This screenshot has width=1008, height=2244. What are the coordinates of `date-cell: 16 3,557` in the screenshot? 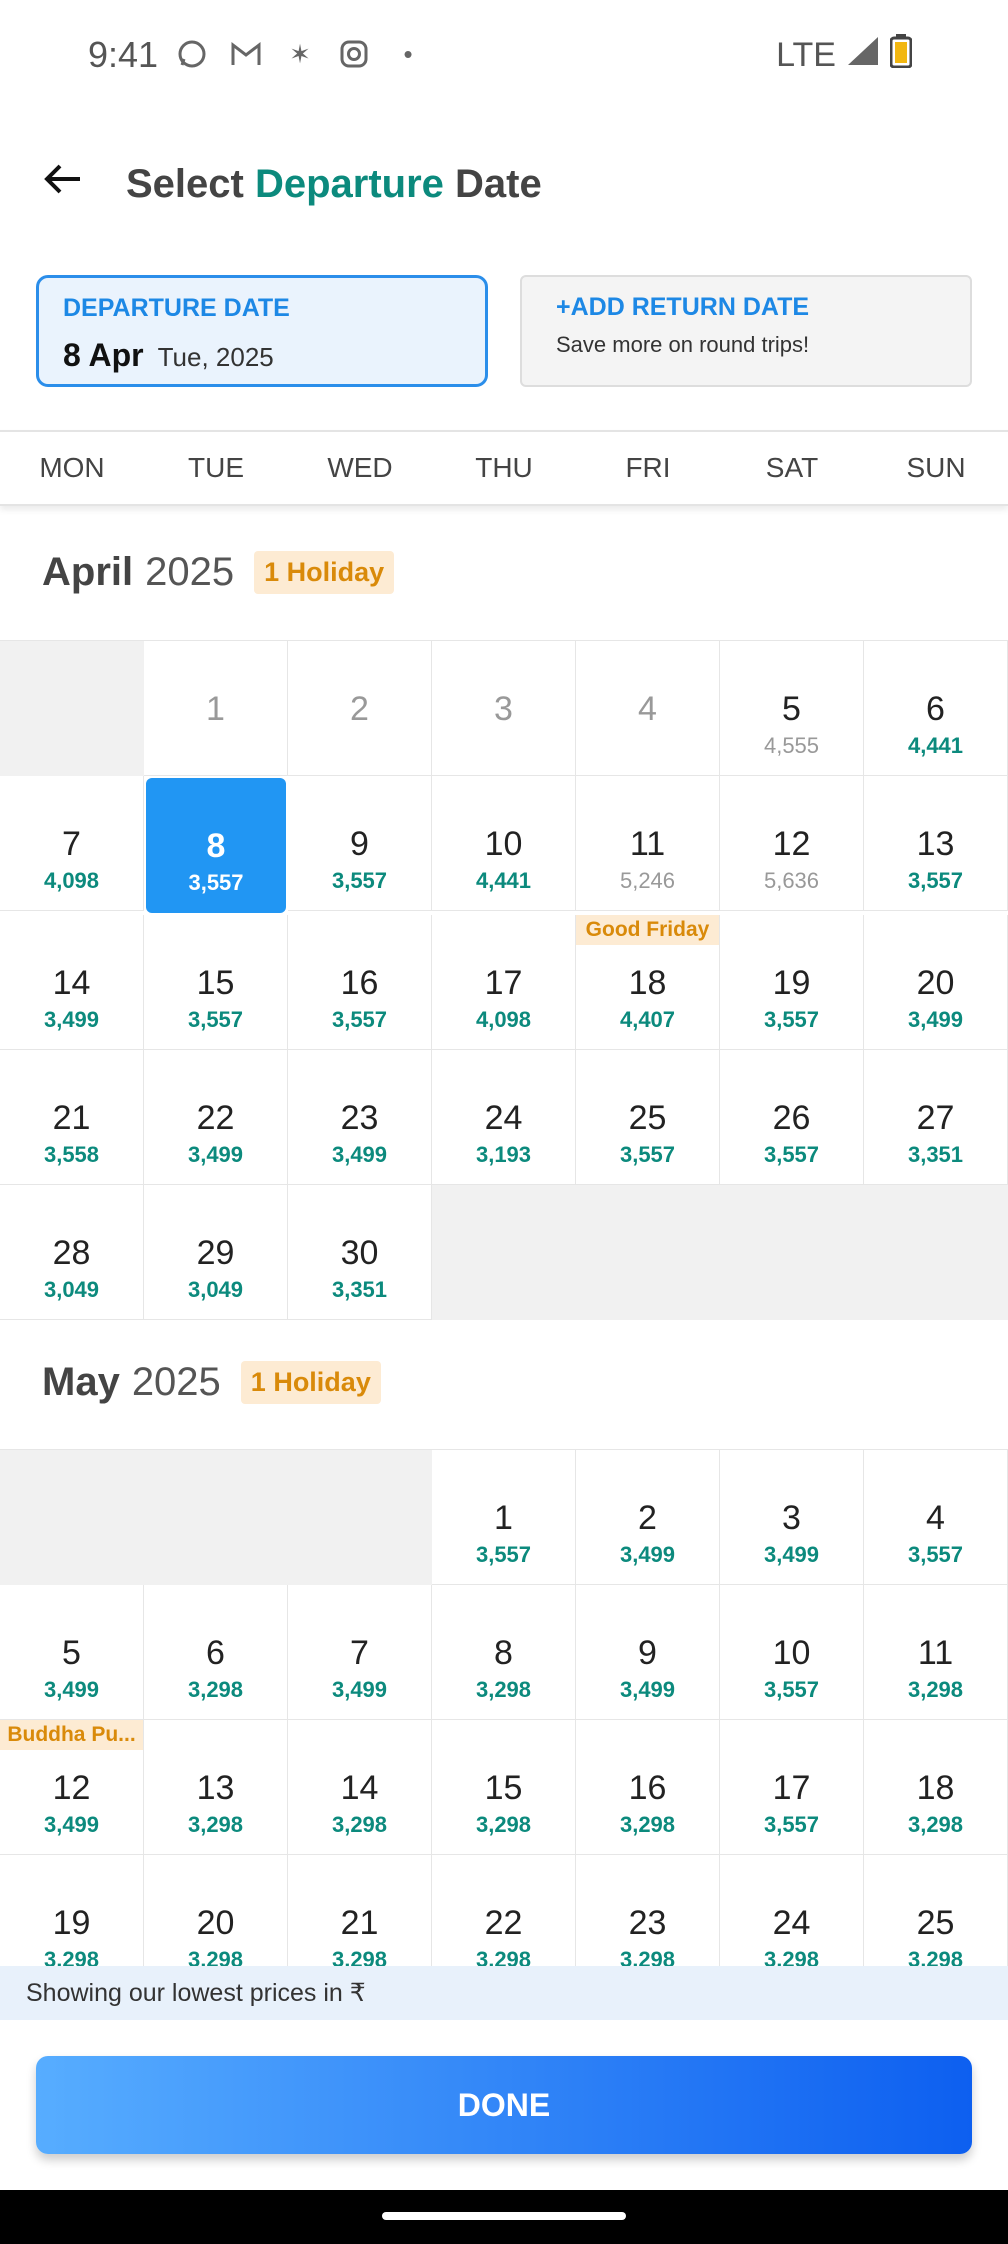 It's located at (360, 982).